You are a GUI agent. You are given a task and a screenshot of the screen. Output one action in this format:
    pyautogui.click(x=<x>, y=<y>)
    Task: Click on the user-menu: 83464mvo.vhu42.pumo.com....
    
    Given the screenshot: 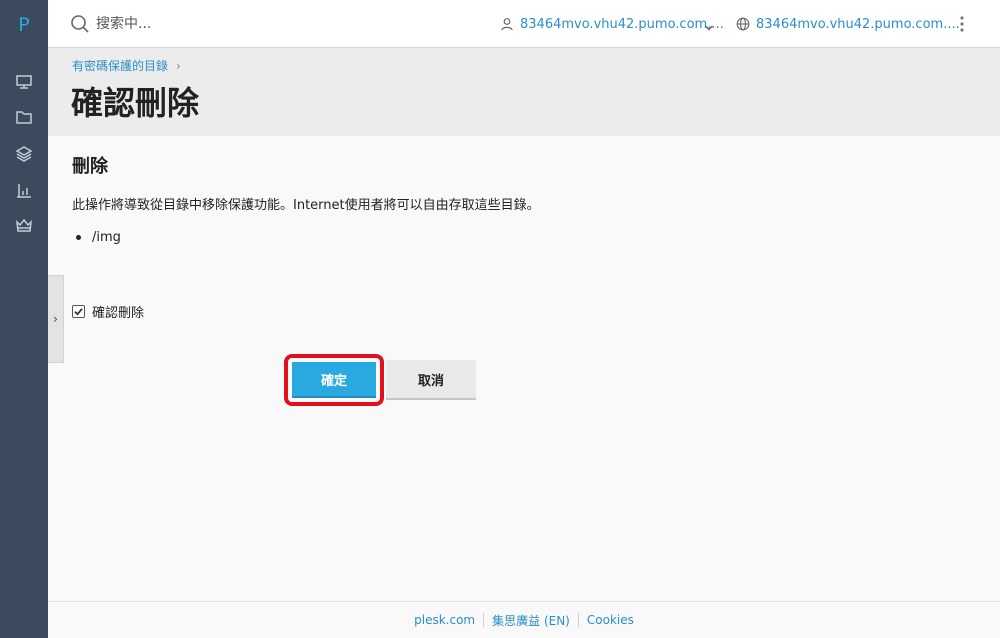 What is the action you would take?
    pyautogui.click(x=612, y=24)
    